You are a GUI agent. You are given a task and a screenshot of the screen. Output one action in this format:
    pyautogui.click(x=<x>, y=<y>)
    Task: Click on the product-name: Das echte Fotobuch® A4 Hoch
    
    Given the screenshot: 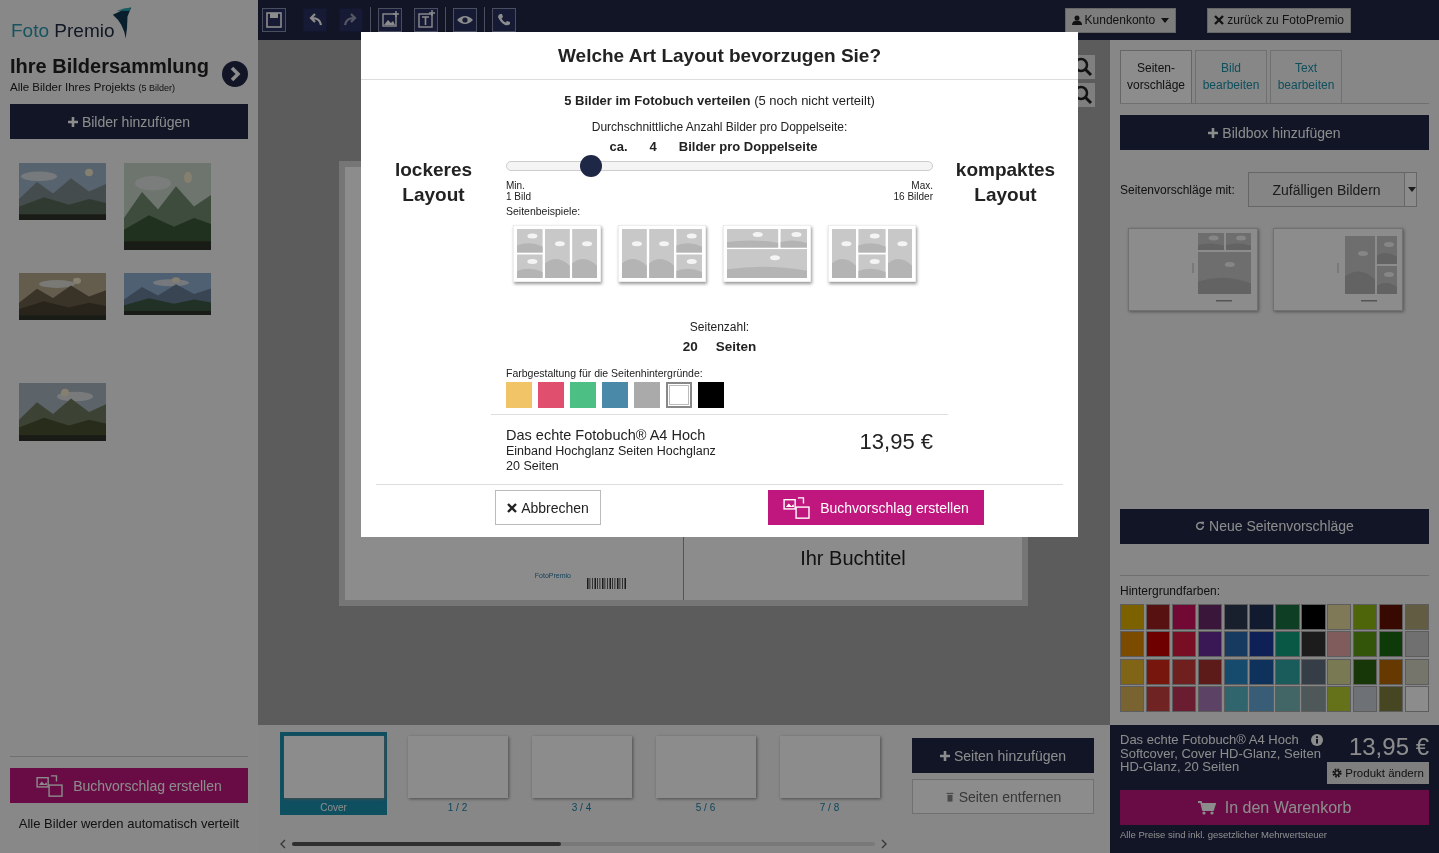 What is the action you would take?
    pyautogui.click(x=1209, y=740)
    